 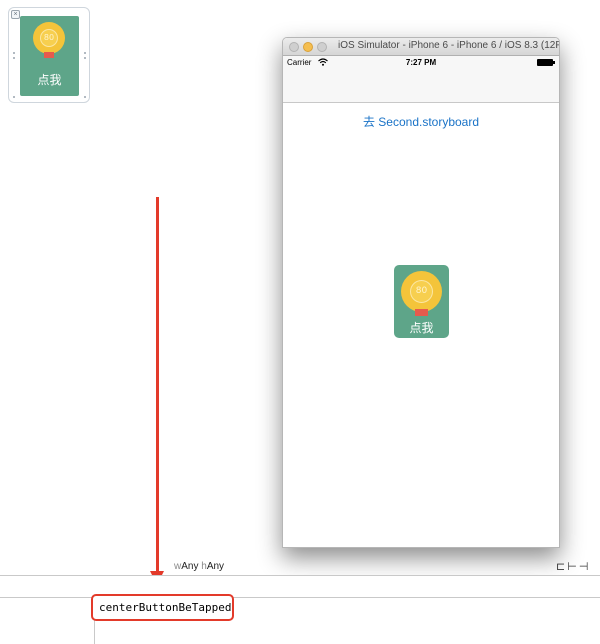 What do you see at coordinates (300, 610) in the screenshot?
I see `bottom-pane` at bounding box center [300, 610].